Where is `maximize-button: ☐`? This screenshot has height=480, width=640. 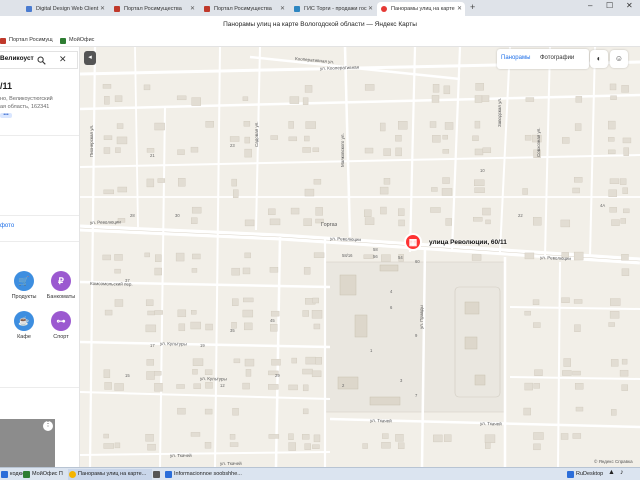 maximize-button: ☐ is located at coordinates (609, 5).